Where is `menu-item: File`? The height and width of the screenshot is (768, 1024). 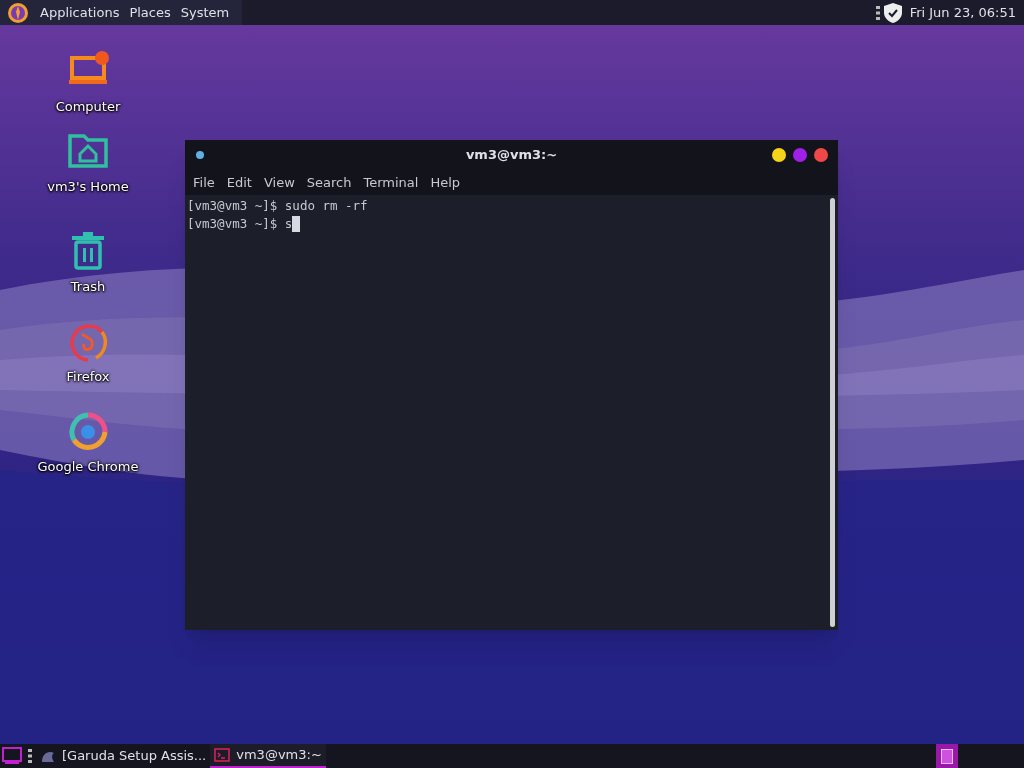
menu-item: File is located at coordinates (204, 182).